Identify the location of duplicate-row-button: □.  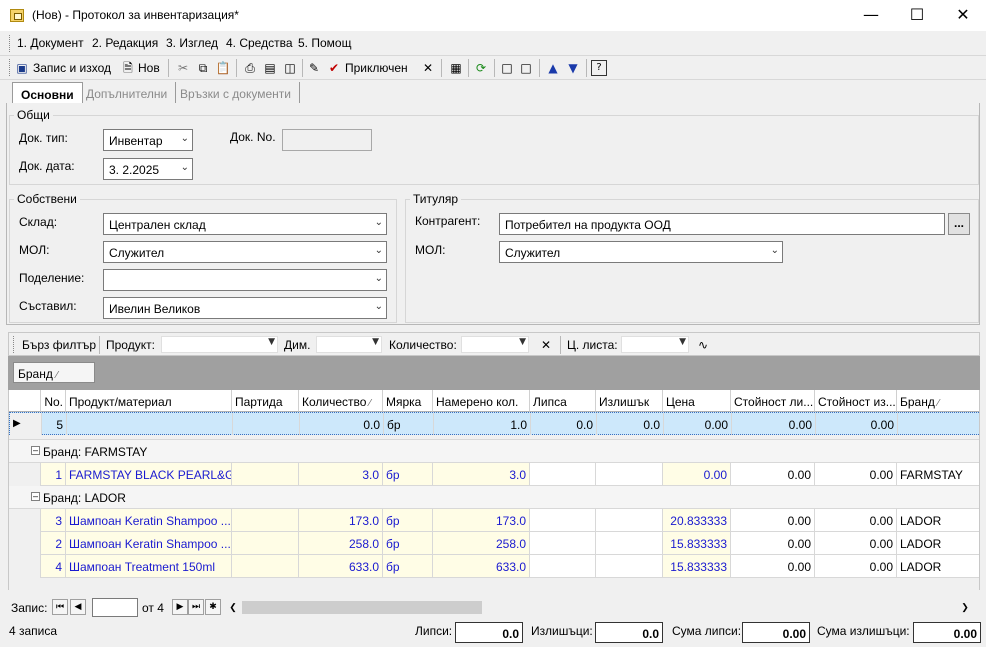
(526, 68).